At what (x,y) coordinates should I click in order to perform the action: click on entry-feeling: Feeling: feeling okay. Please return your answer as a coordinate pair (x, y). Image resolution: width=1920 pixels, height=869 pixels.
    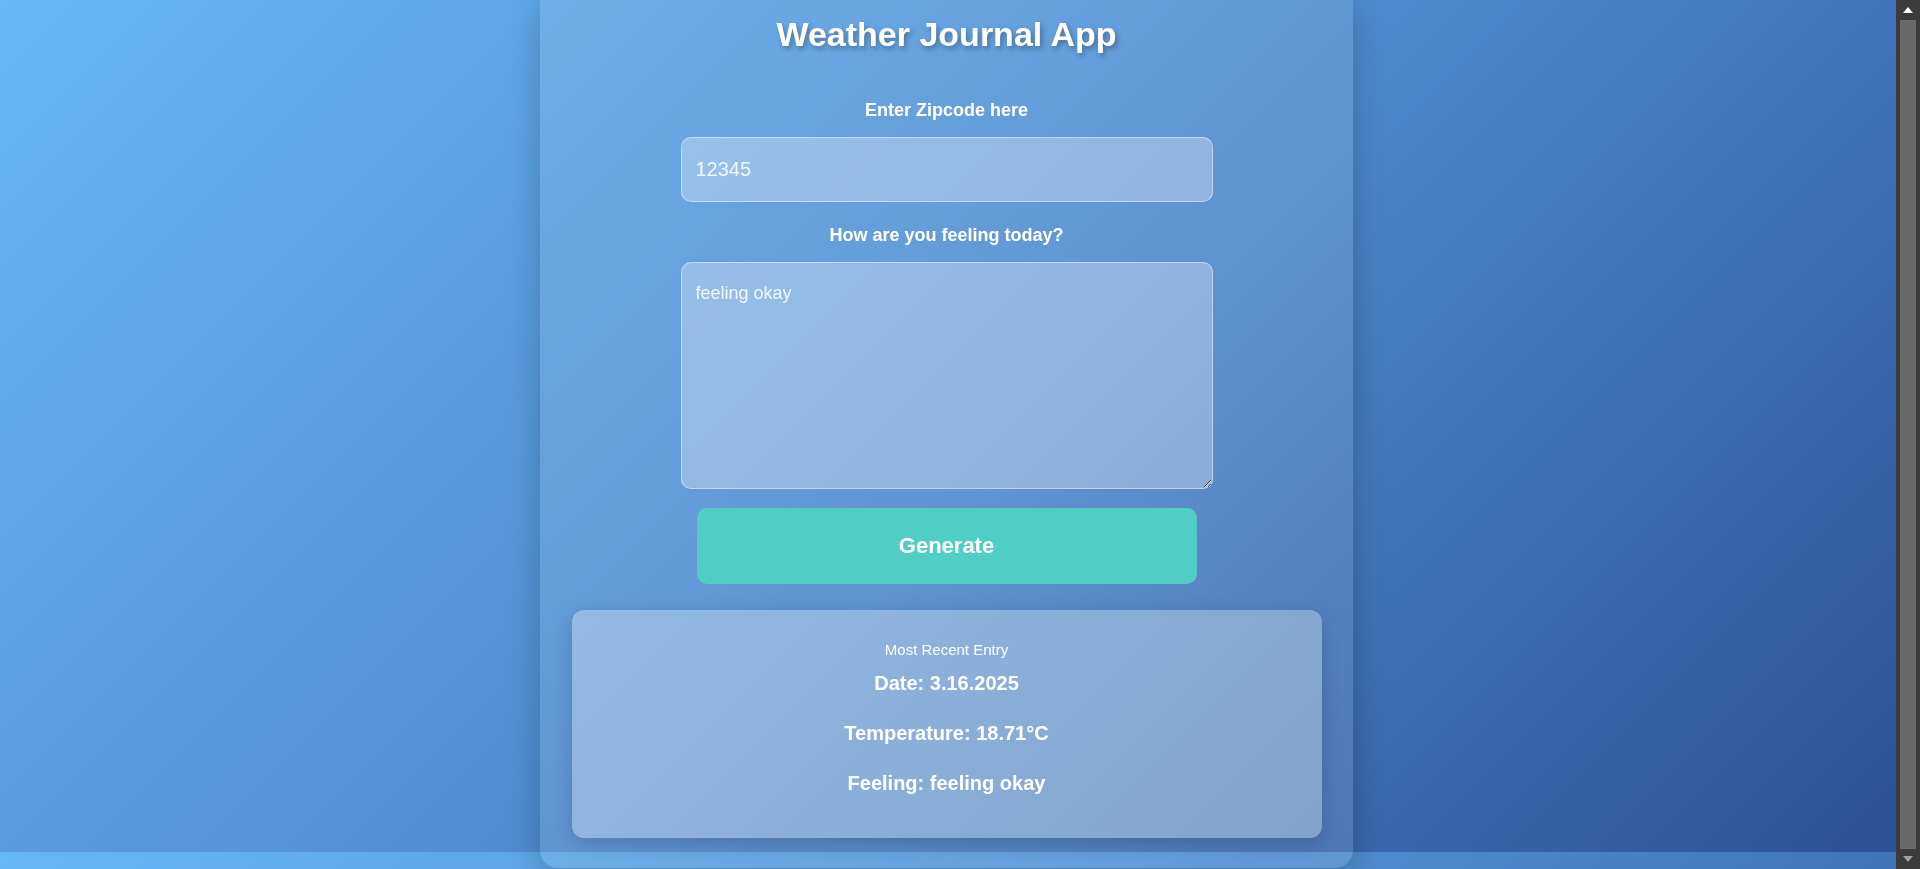
    Looking at the image, I should click on (946, 783).